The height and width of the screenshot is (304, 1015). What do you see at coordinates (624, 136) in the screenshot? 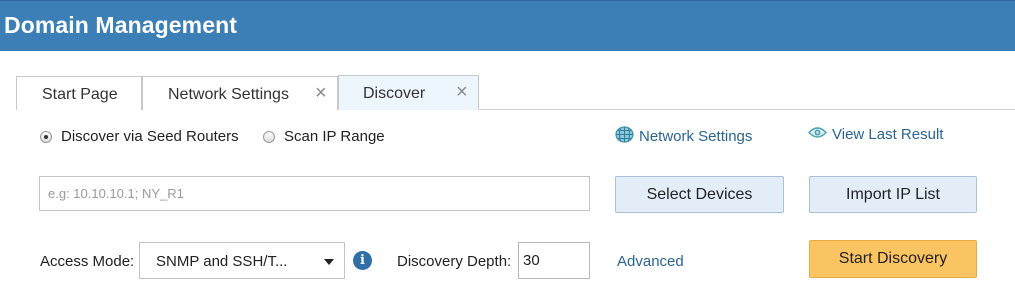
I see `globe-grid-icon` at bounding box center [624, 136].